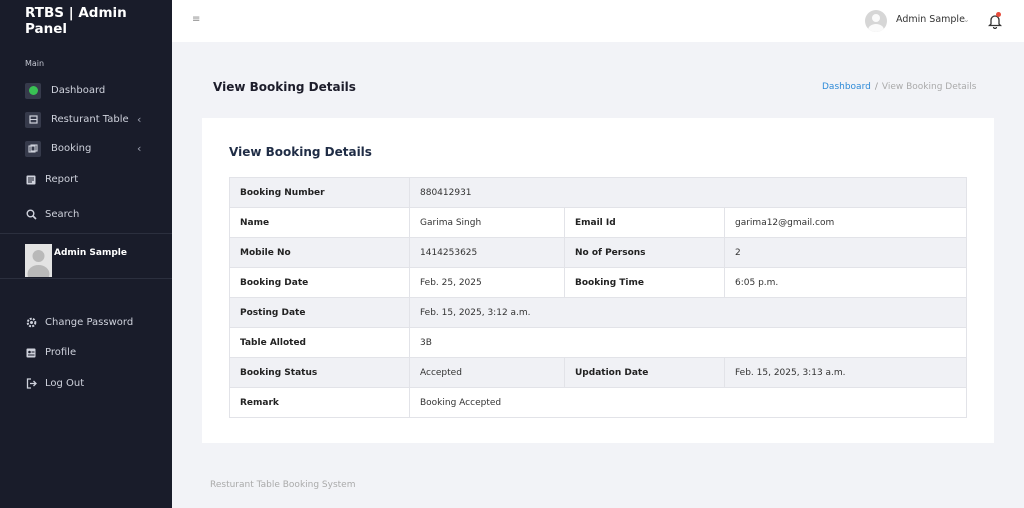 The image size is (1024, 508). I want to click on brand-title: RTBS | Admin Panel, so click(86, 21).